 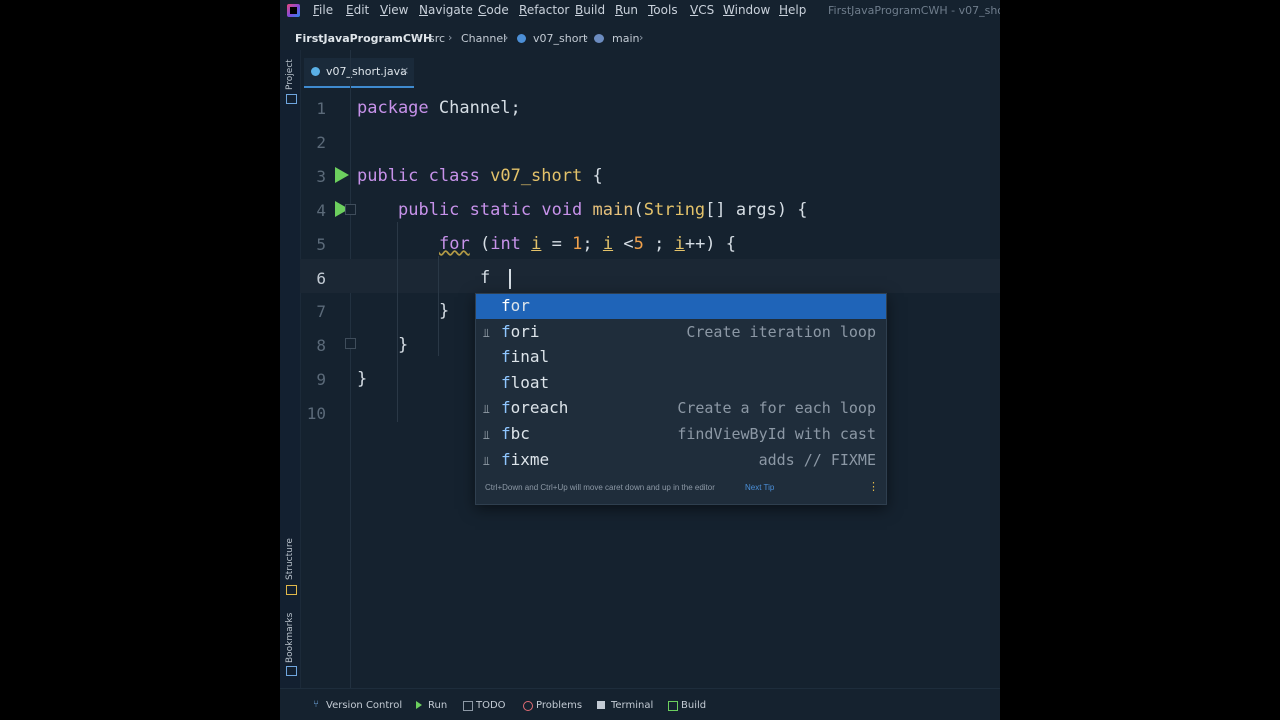 What do you see at coordinates (873, 486) in the screenshot?
I see `more-options-icon: ⋮` at bounding box center [873, 486].